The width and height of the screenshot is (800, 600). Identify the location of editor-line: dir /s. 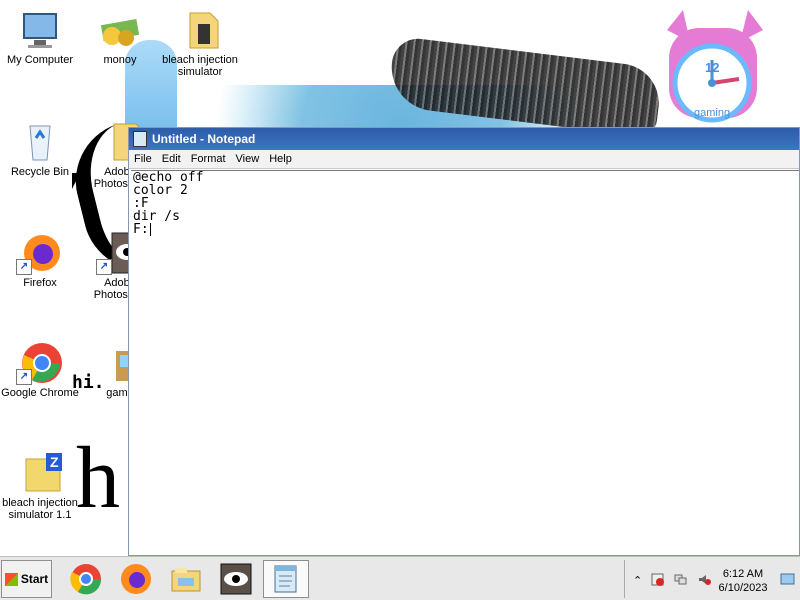
(156, 216).